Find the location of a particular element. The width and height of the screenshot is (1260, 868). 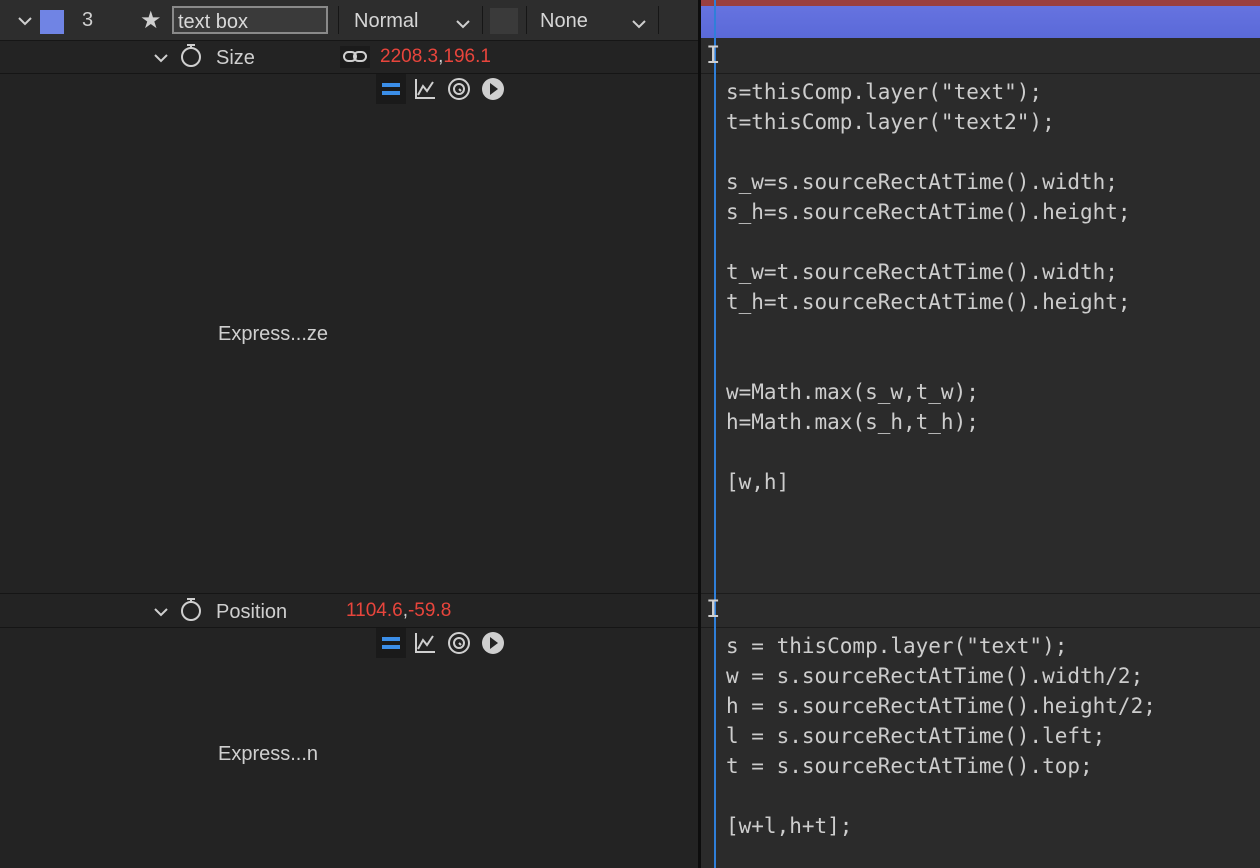

expression-controls-position is located at coordinates (441, 643).